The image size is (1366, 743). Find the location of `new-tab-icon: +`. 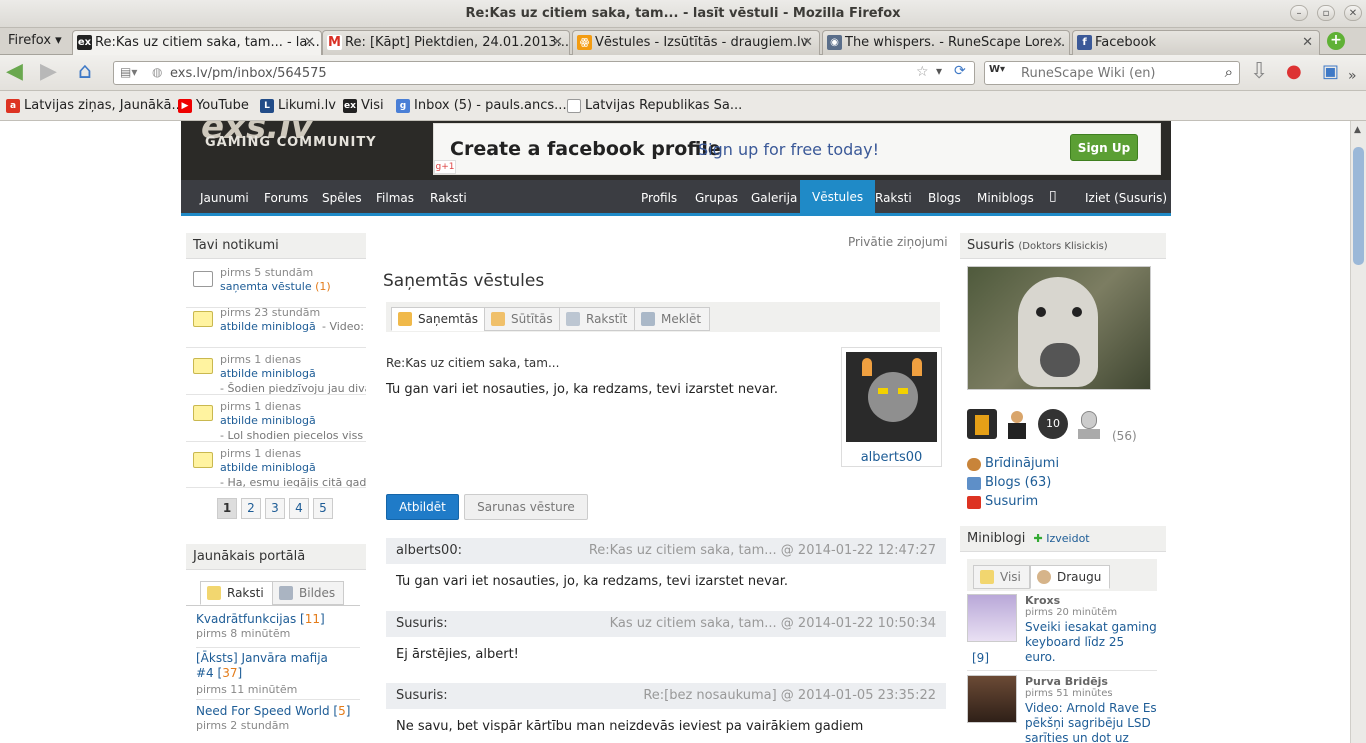

new-tab-icon: + is located at coordinates (1336, 41).